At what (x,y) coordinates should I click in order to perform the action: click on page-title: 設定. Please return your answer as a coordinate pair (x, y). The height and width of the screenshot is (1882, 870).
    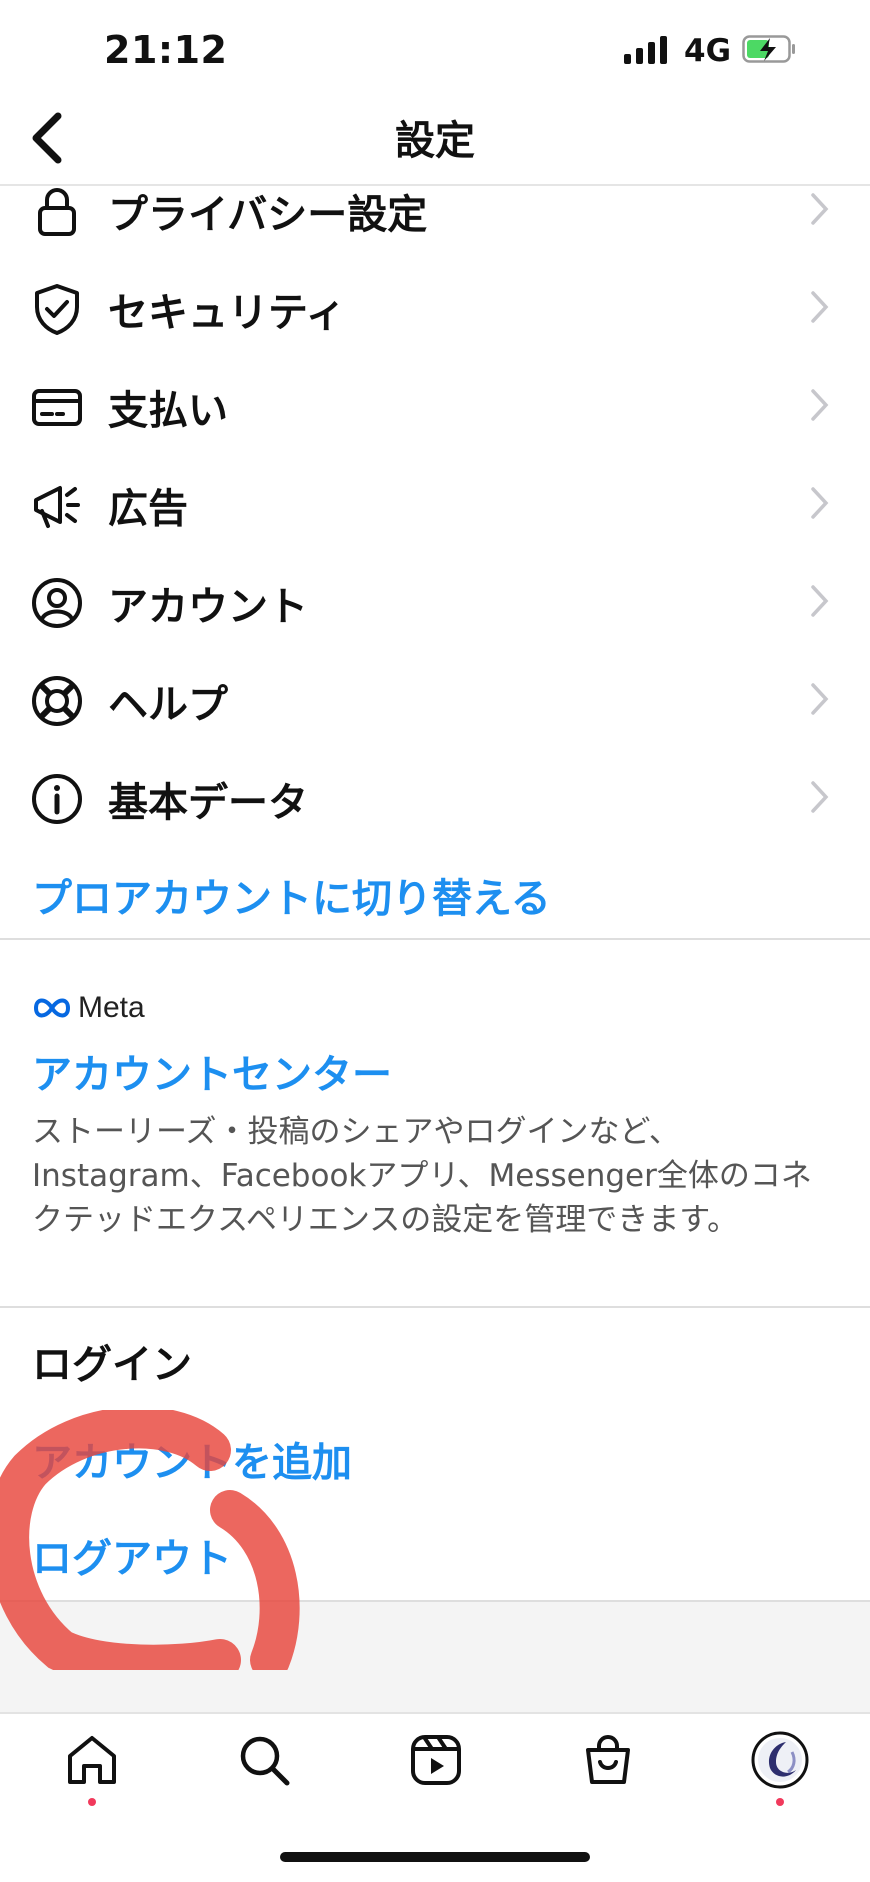
    Looking at the image, I should click on (435, 141).